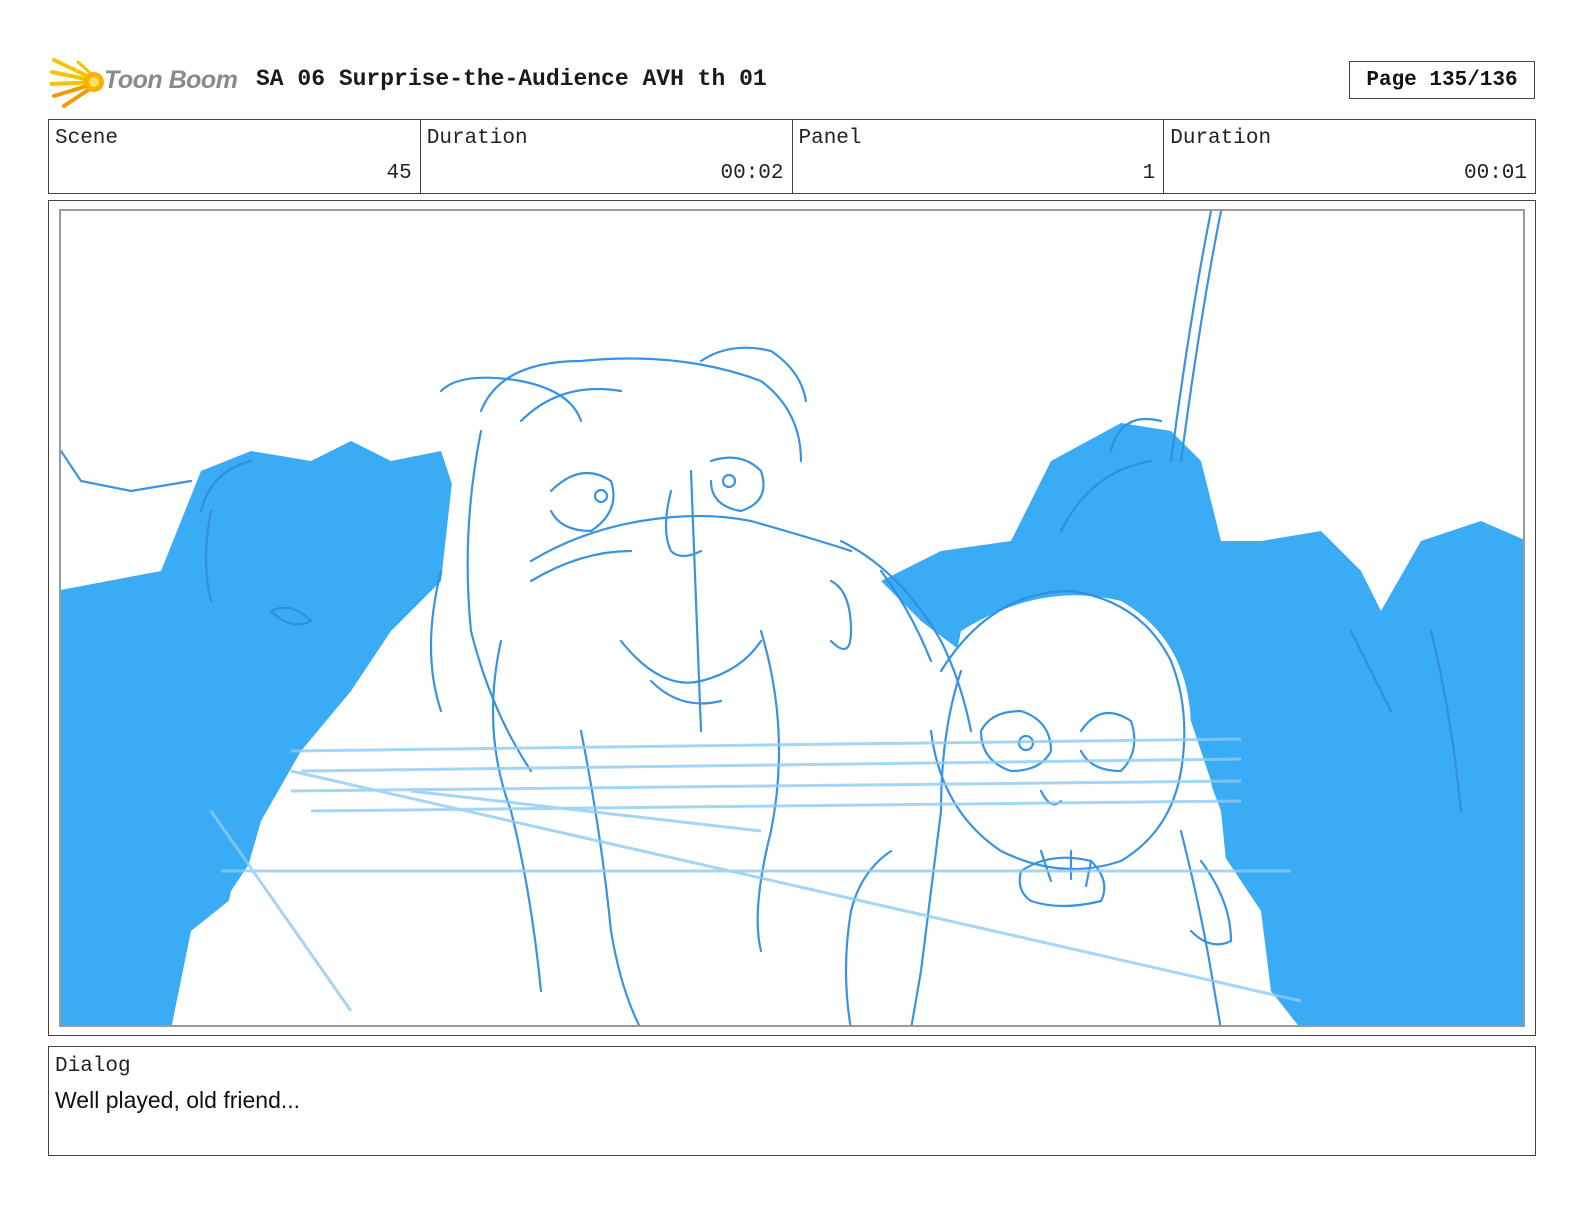  I want to click on panel-duration-value: 00:01, so click(1495, 173).